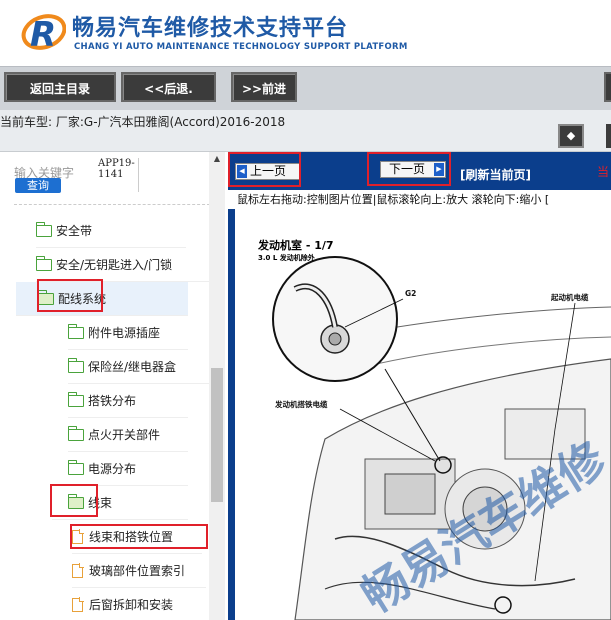 Image resolution: width=611 pixels, height=620 pixels. What do you see at coordinates (60, 87) in the screenshot?
I see `home-button: 返回主目录` at bounding box center [60, 87].